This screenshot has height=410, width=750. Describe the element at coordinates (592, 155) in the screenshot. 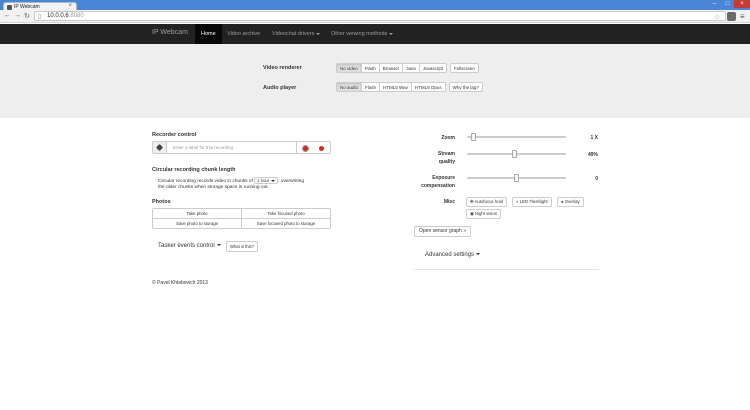

I see `stream-quality-value: 49%` at that location.